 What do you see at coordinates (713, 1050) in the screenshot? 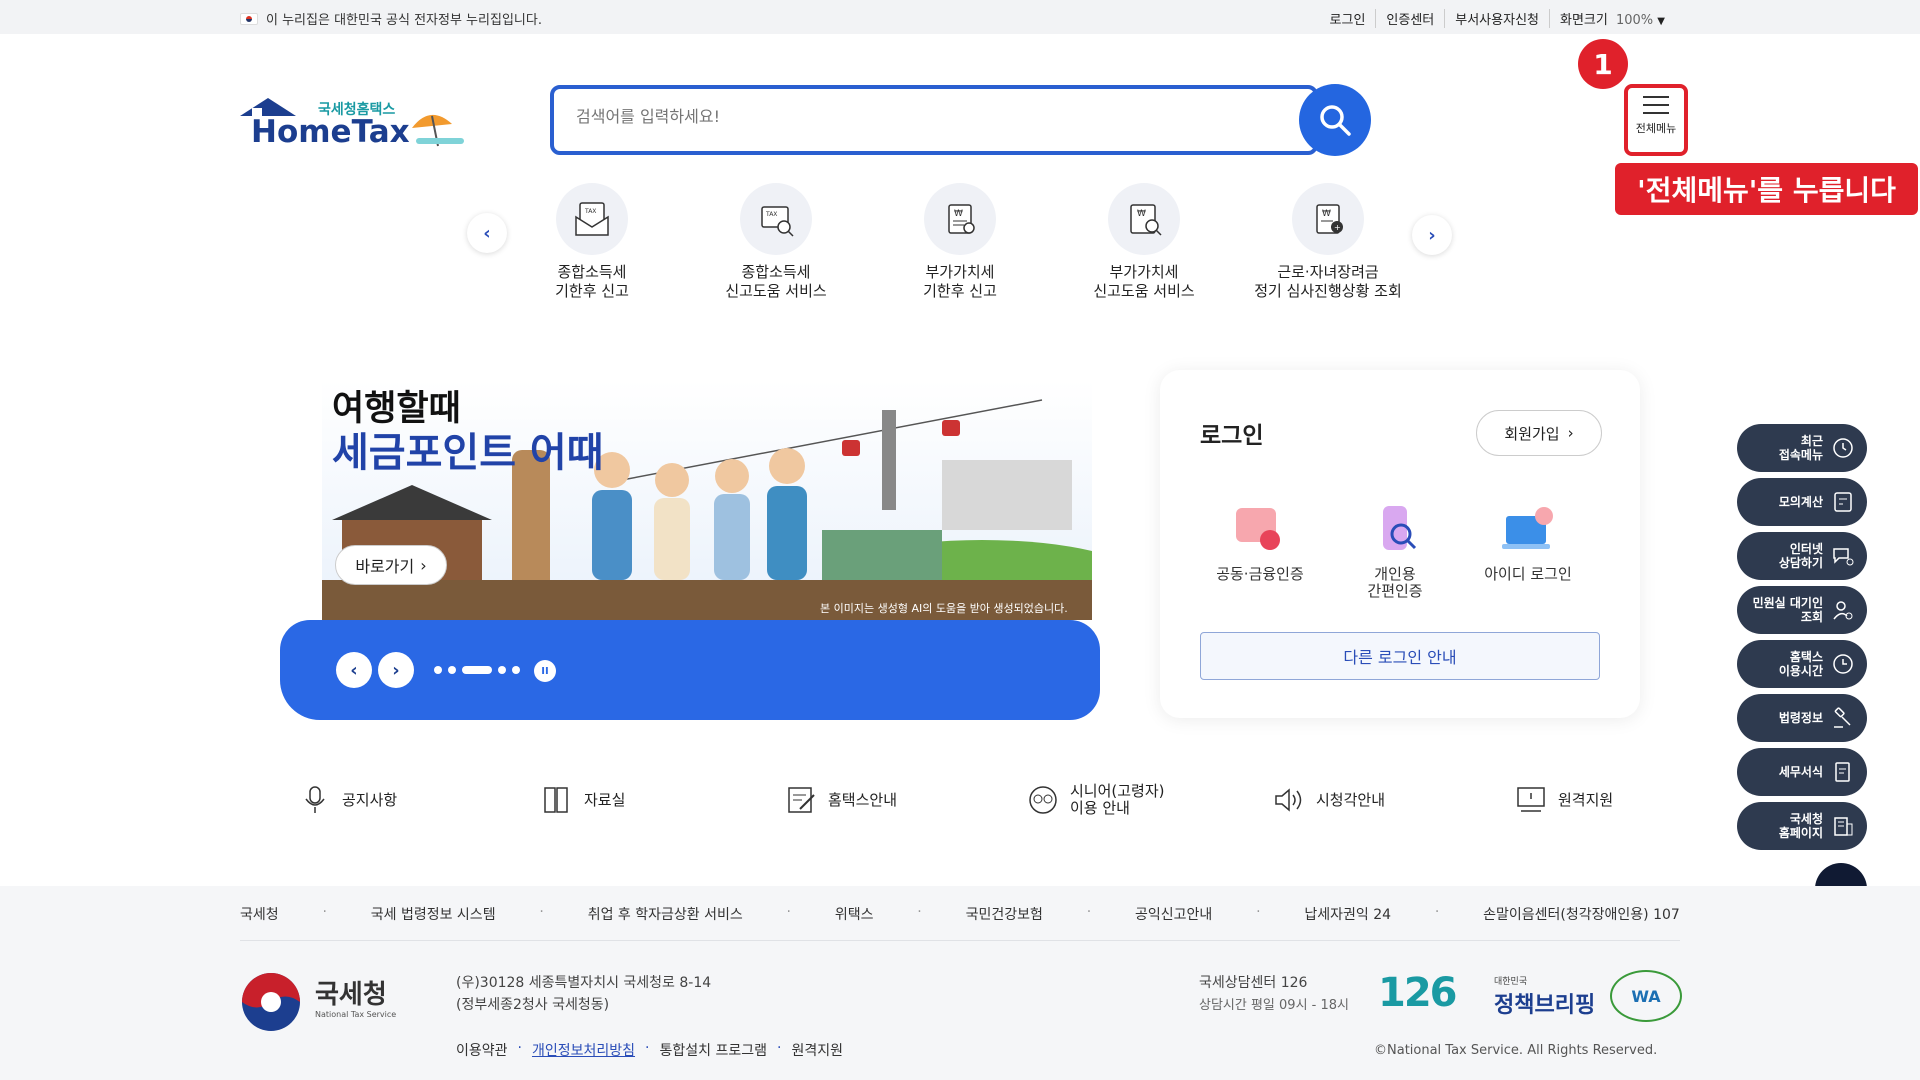
I see `install-program-link: 통합설치 프로그램` at bounding box center [713, 1050].